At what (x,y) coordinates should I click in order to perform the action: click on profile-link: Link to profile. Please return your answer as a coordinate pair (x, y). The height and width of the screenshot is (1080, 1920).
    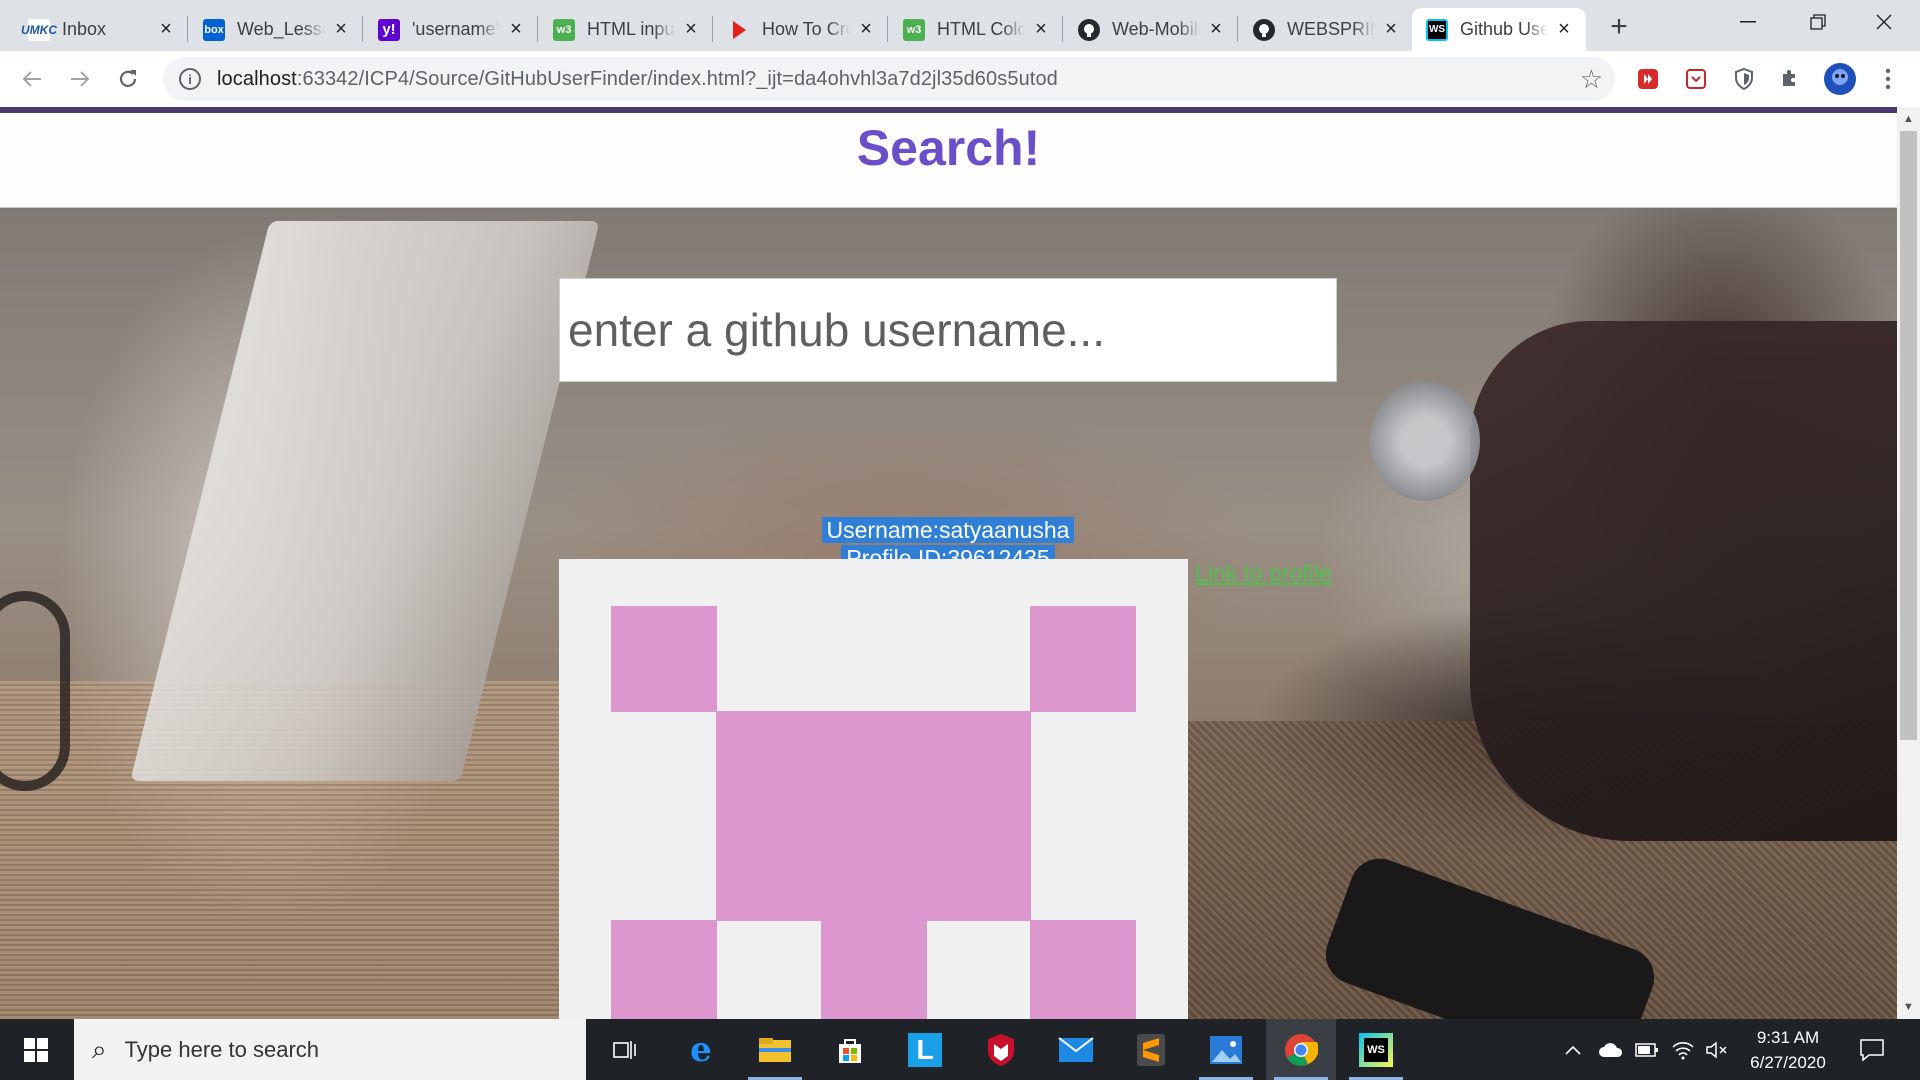
    Looking at the image, I should click on (1263, 573).